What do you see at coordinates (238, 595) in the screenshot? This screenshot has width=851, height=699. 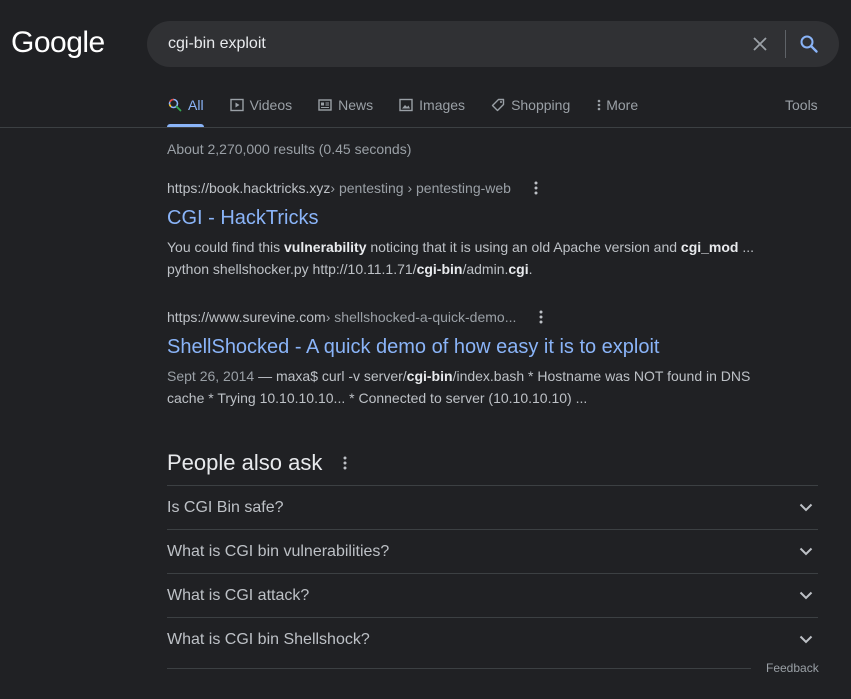 I see `paa-question-text: What is CGI attack?` at bounding box center [238, 595].